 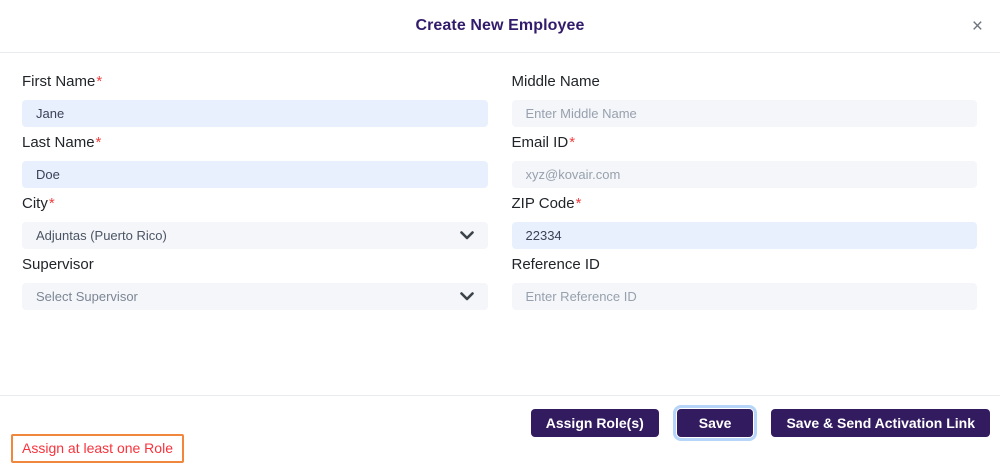 I want to click on save-send-activation-button: Save & Send Activation Link, so click(x=880, y=423).